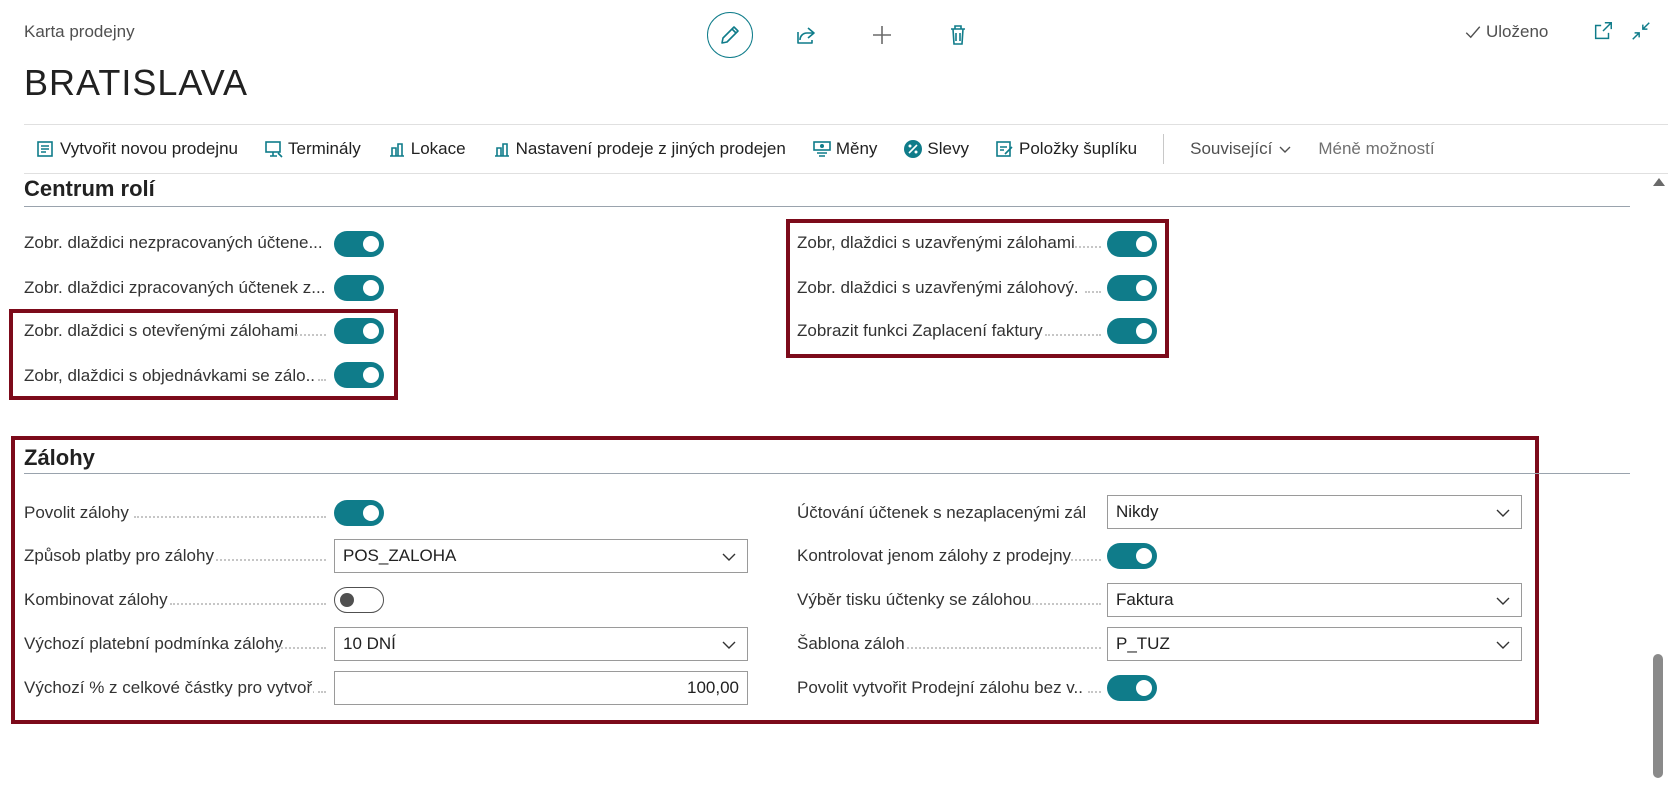  I want to click on plus-icon, so click(882, 35).